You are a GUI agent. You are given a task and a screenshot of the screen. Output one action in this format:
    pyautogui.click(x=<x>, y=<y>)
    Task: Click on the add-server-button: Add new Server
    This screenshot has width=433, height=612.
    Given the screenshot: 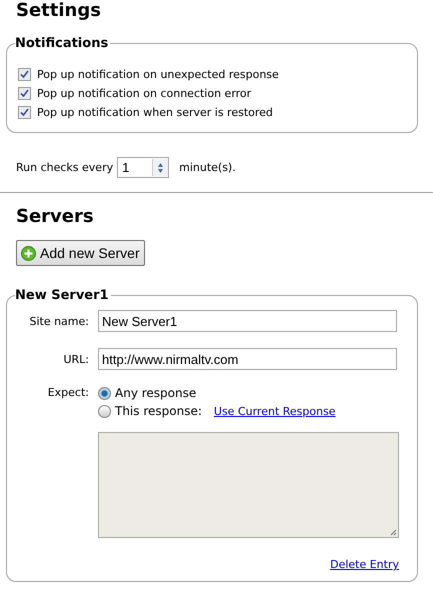 What is the action you would take?
    pyautogui.click(x=80, y=253)
    